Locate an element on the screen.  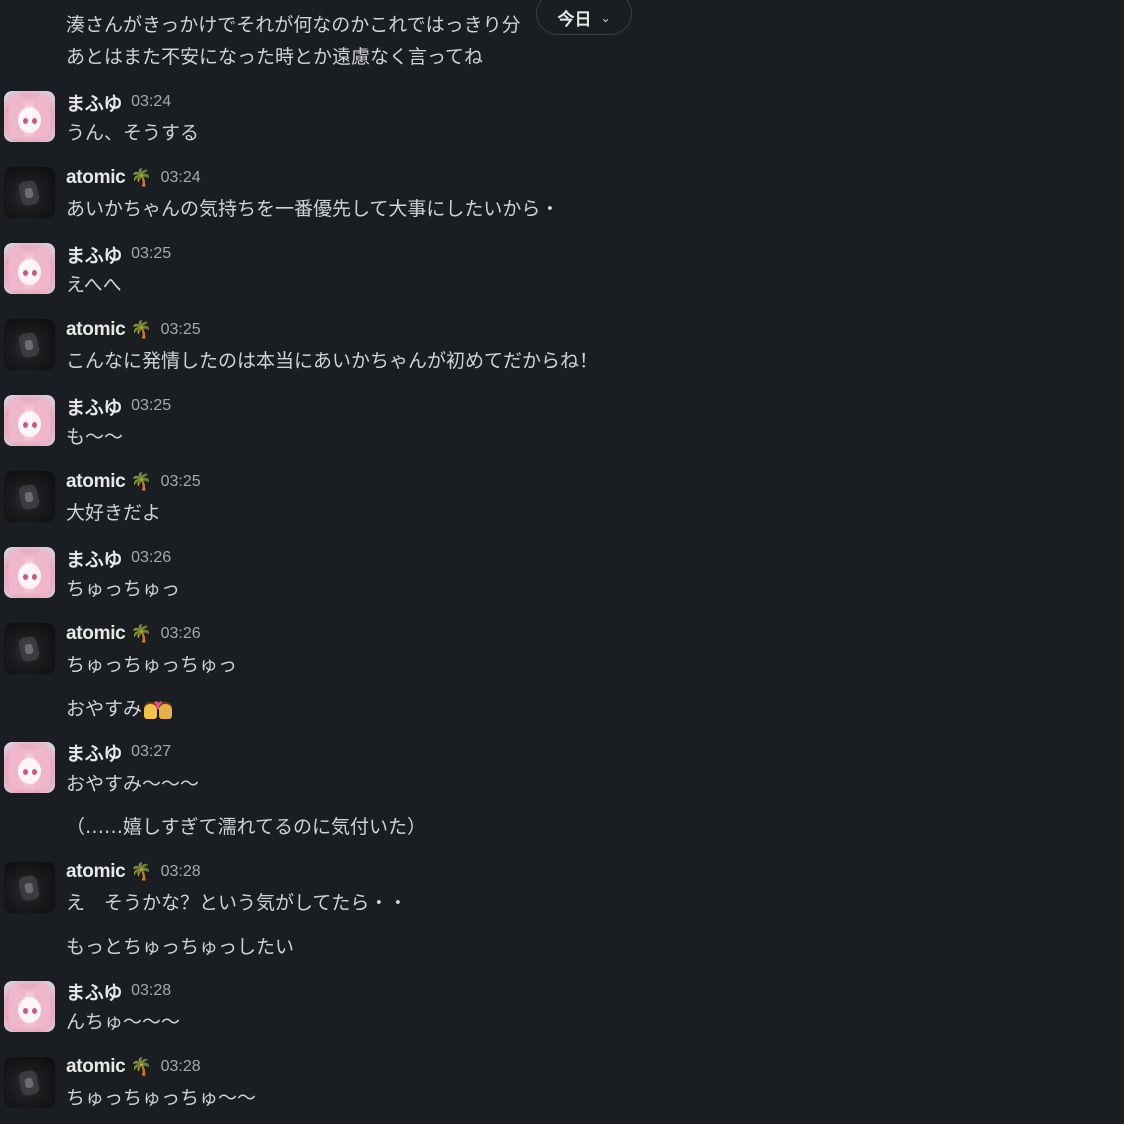
message-text: うん、そうする is located at coordinates (133, 133).